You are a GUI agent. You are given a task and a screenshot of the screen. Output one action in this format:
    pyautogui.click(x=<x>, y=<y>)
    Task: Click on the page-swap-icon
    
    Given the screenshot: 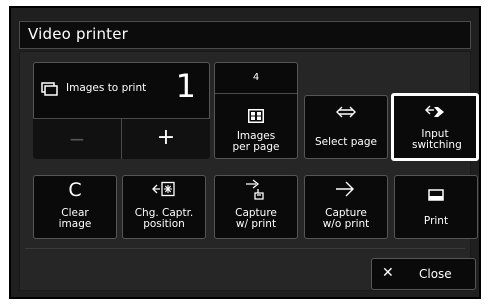 What is the action you would take?
    pyautogui.click(x=346, y=114)
    